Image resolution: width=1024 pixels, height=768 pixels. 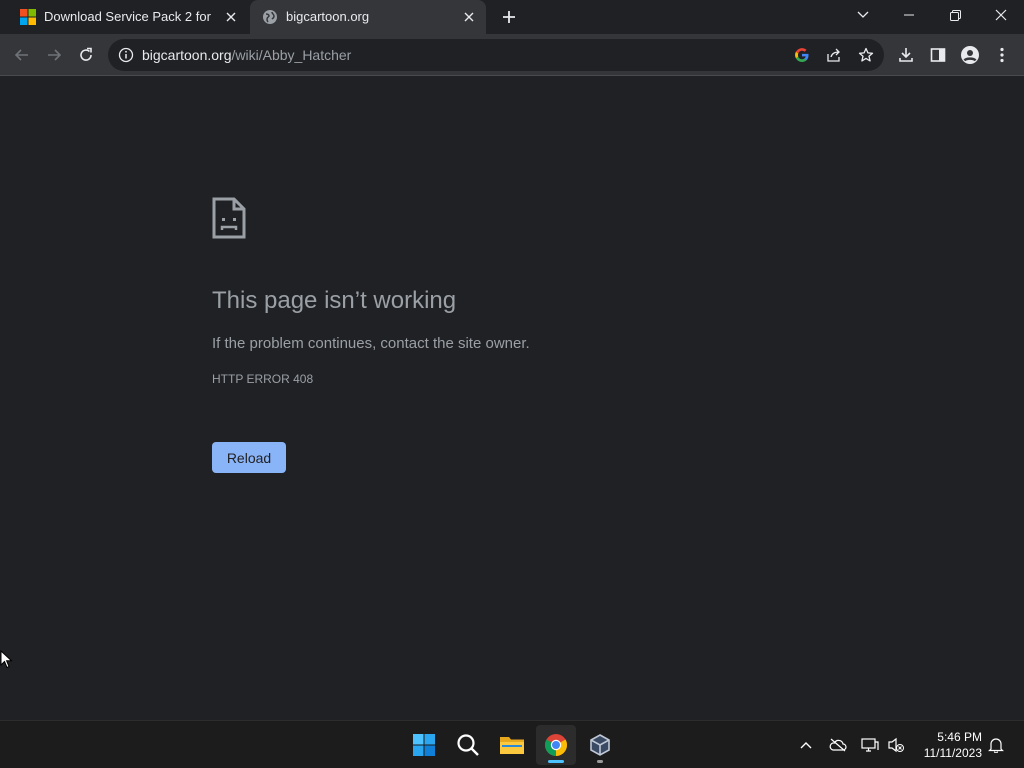 What do you see at coordinates (334, 300) in the screenshot?
I see `error-title: This page isn’t working` at bounding box center [334, 300].